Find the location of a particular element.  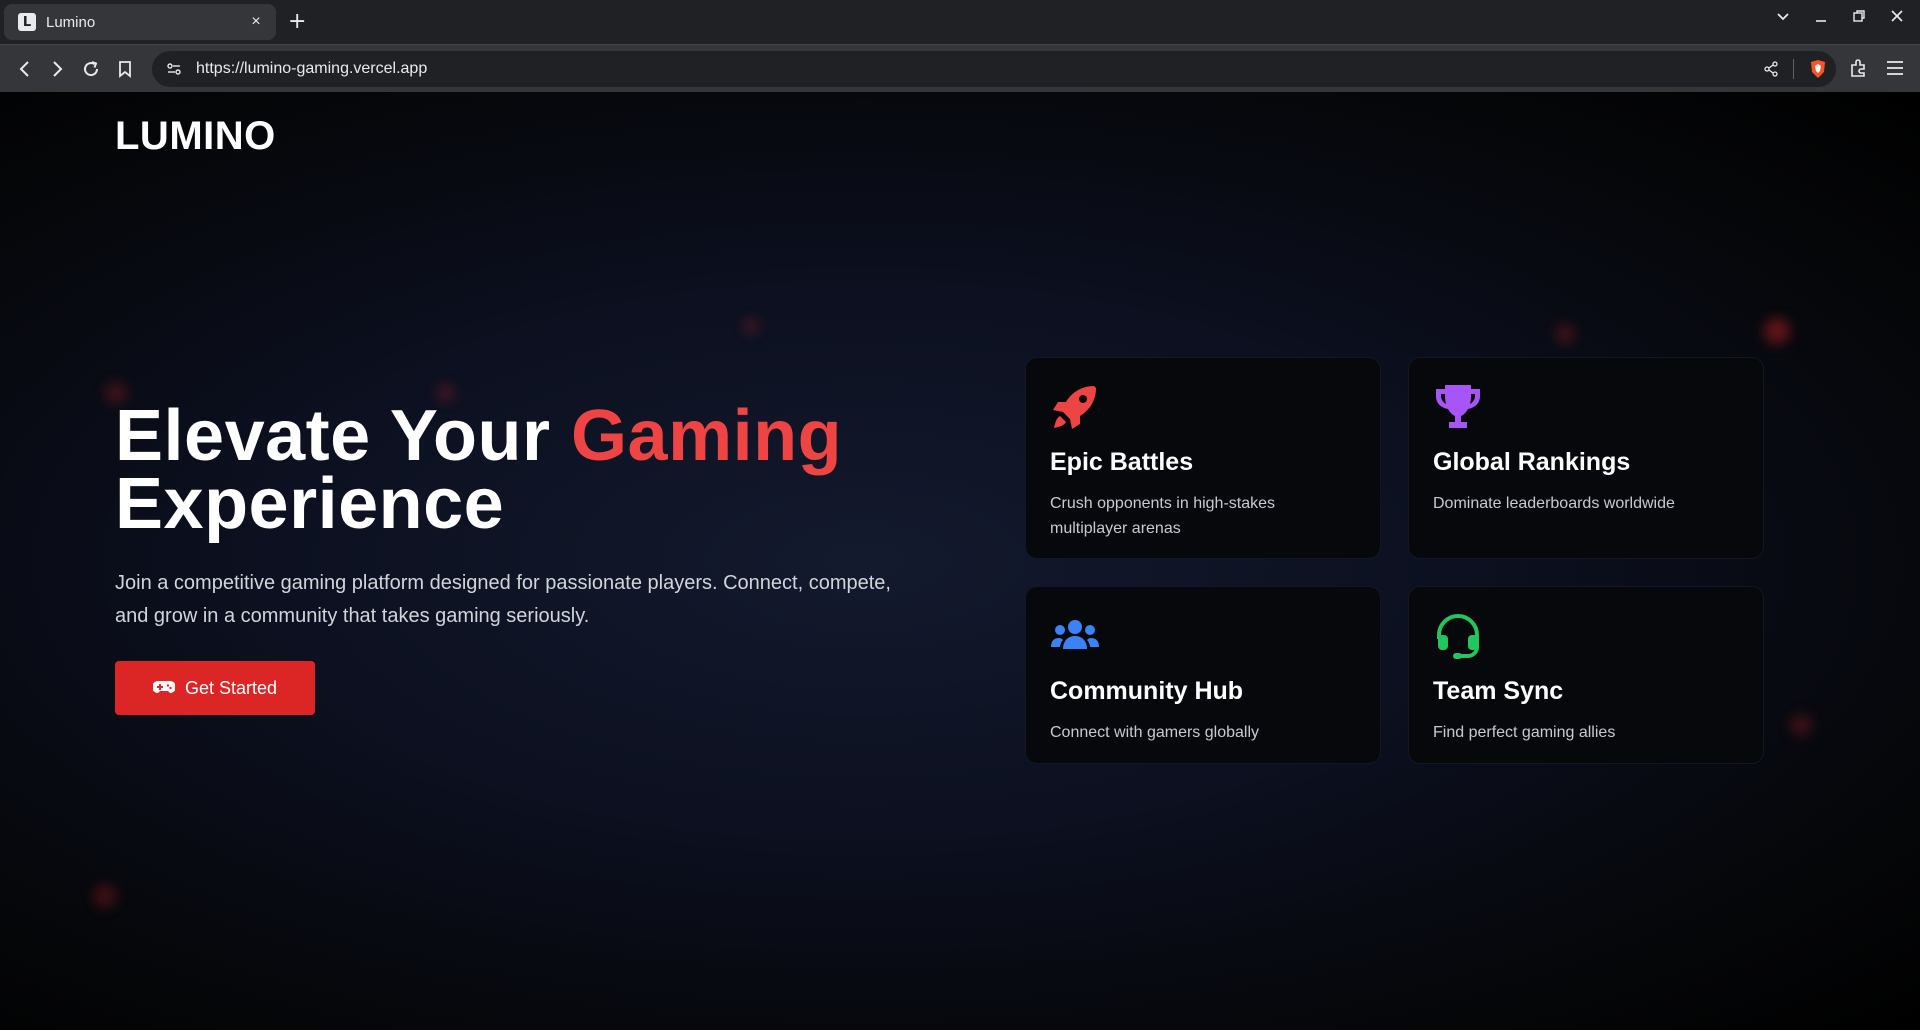

rocket-icon is located at coordinates (1075, 407).